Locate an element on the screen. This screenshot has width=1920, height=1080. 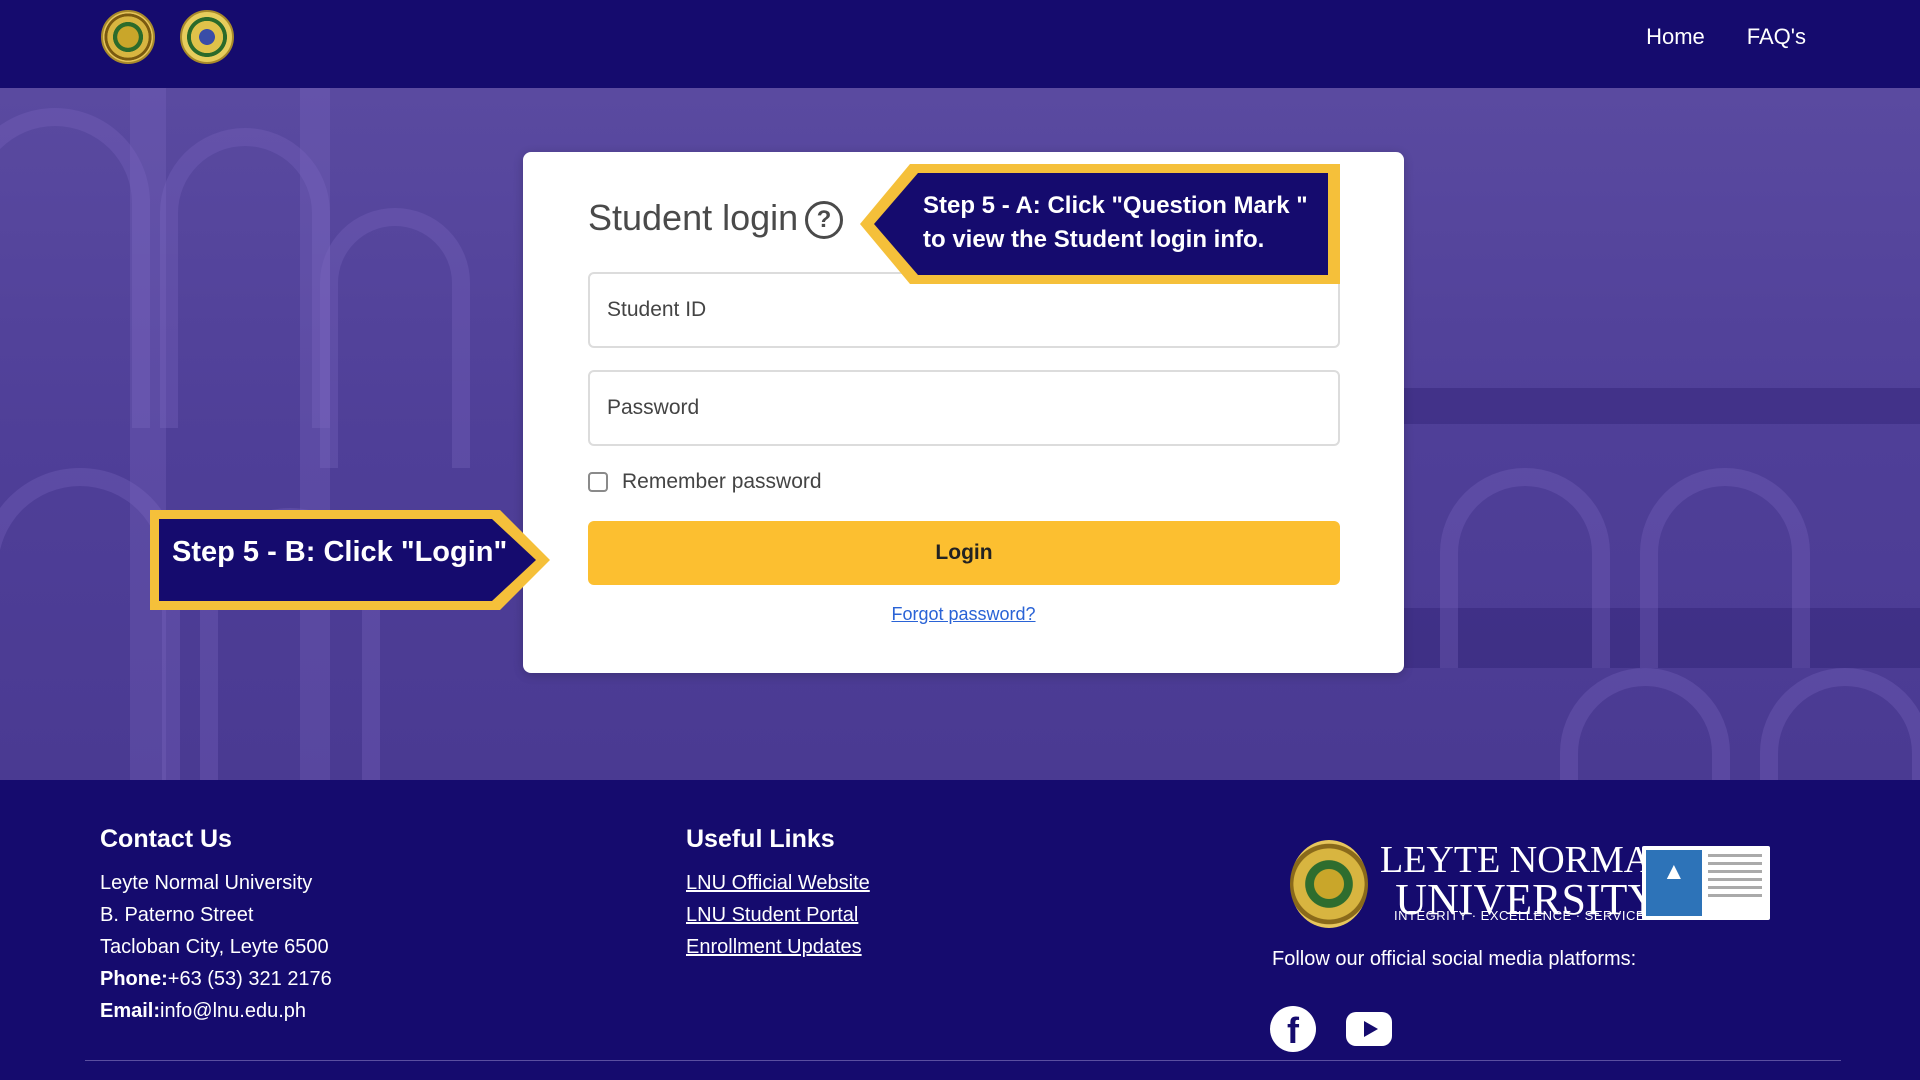
university-seal-logo is located at coordinates (128, 37).